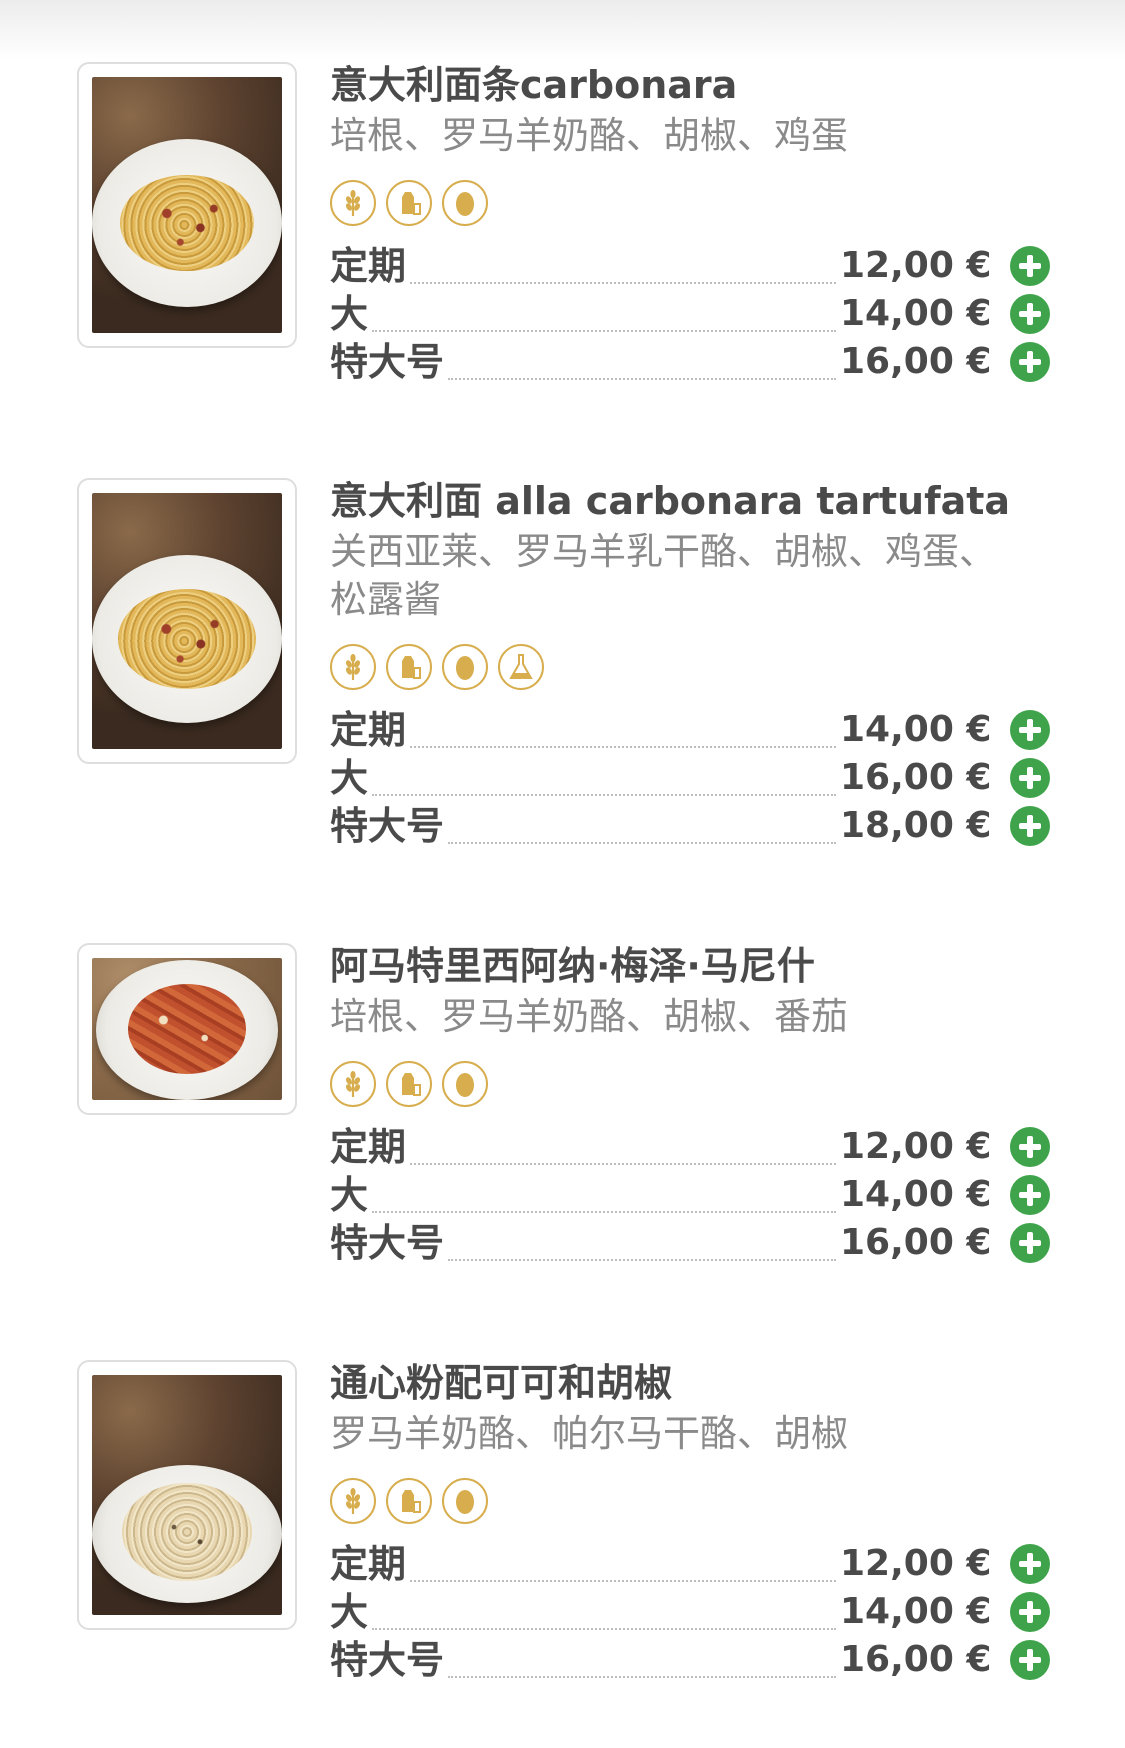 The image size is (1125, 1748). What do you see at coordinates (521, 667) in the screenshot?
I see `sulphites-icon` at bounding box center [521, 667].